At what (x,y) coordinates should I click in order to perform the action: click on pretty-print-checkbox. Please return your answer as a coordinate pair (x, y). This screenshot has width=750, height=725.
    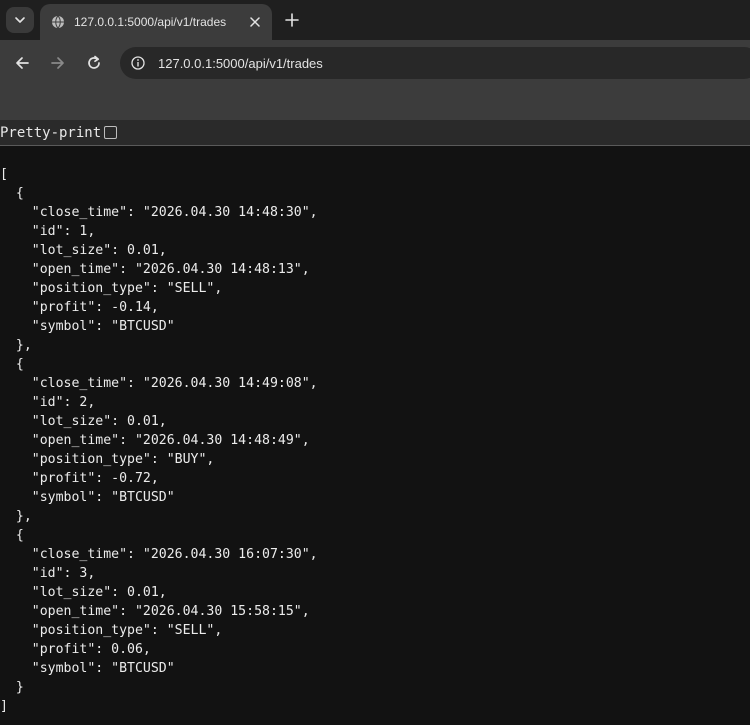
    Looking at the image, I should click on (111, 132).